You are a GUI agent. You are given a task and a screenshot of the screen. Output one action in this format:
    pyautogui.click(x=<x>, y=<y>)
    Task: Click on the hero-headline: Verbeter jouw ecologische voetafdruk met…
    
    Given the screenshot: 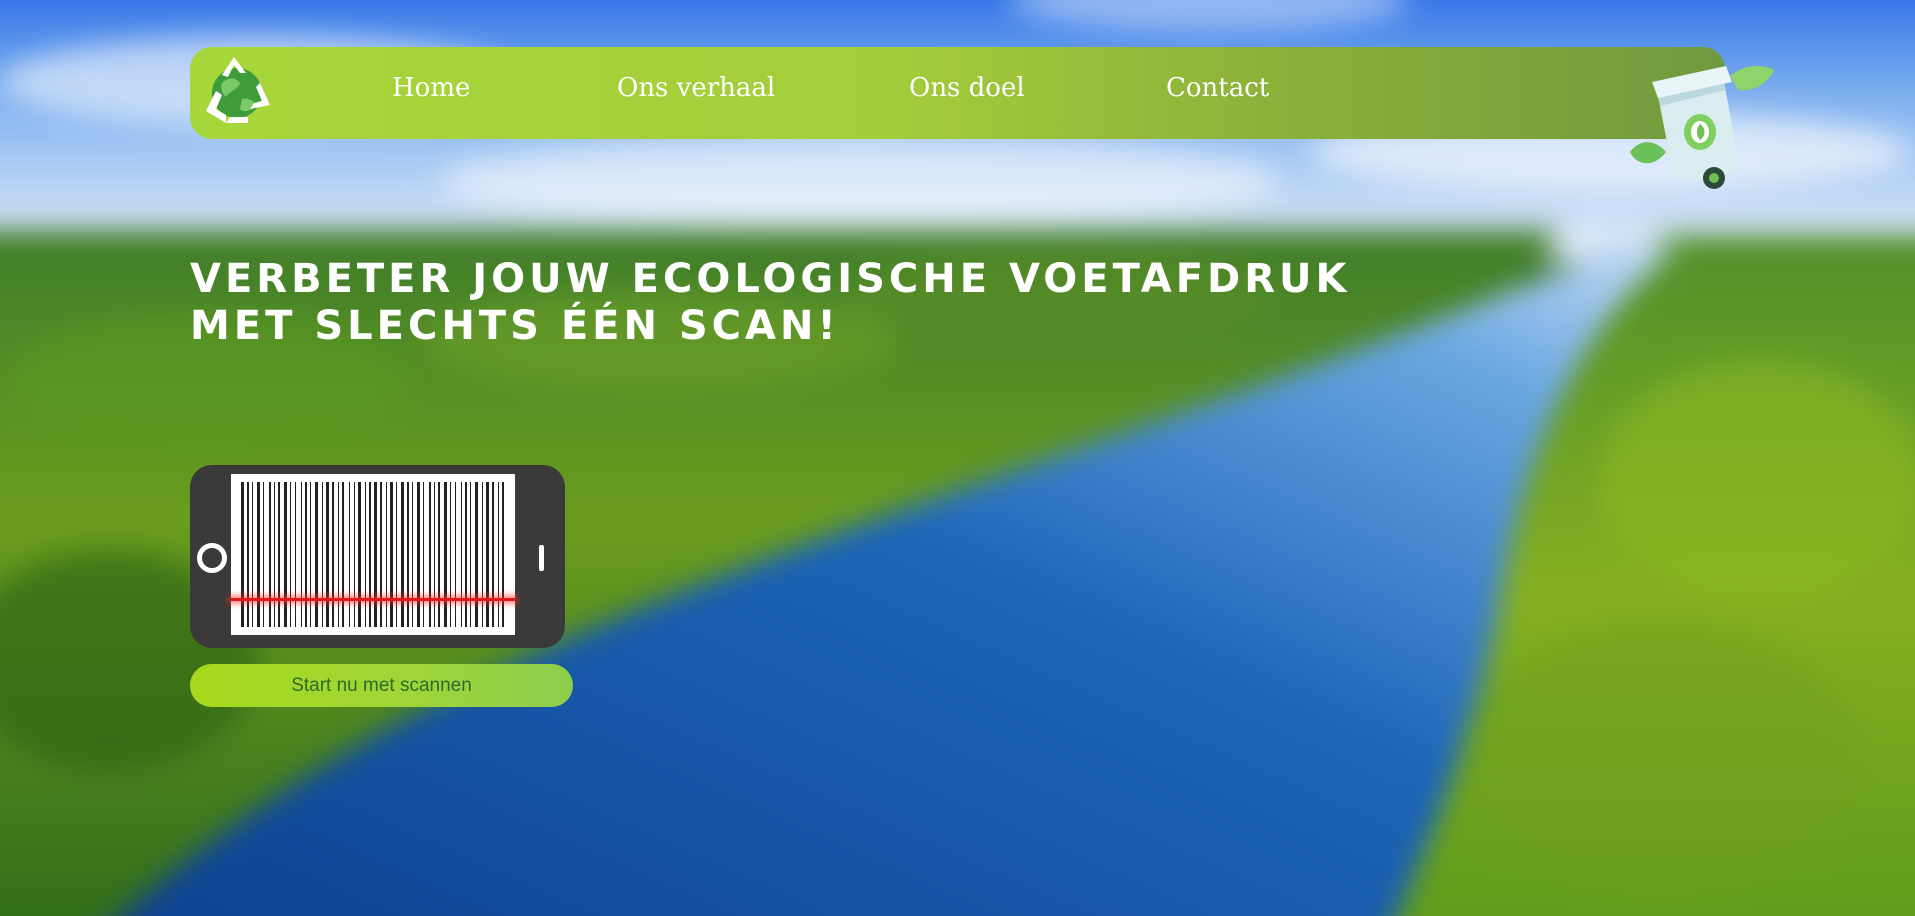 What is the action you would take?
    pyautogui.click(x=790, y=303)
    